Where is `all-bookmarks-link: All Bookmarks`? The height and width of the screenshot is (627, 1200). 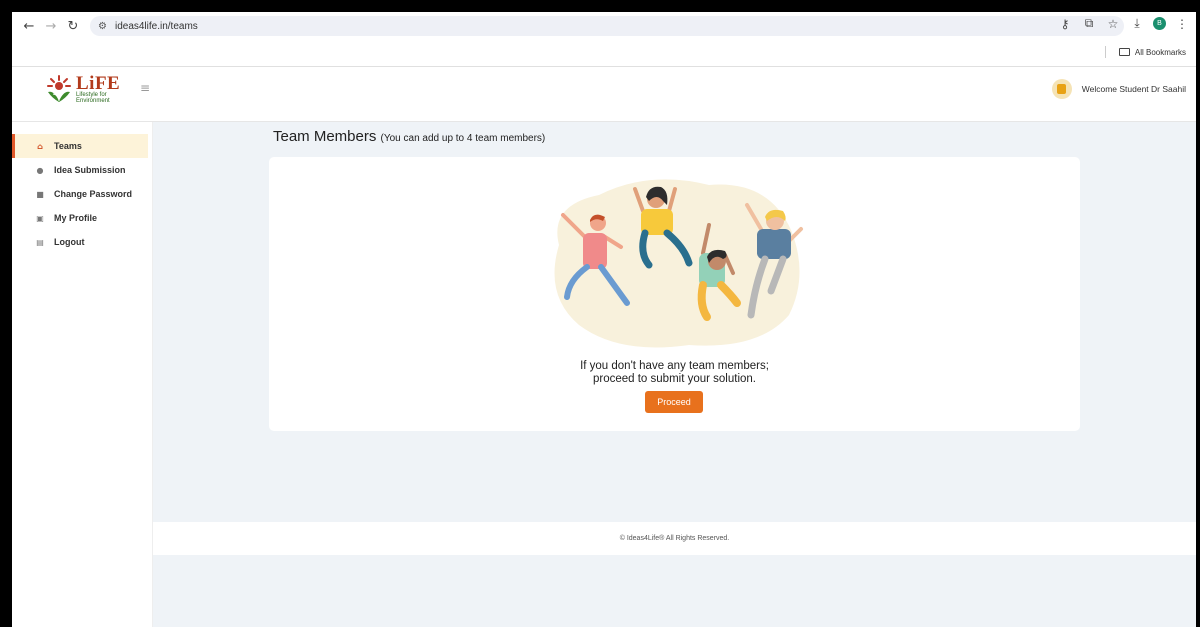
all-bookmarks-link: All Bookmarks is located at coordinates (1160, 52).